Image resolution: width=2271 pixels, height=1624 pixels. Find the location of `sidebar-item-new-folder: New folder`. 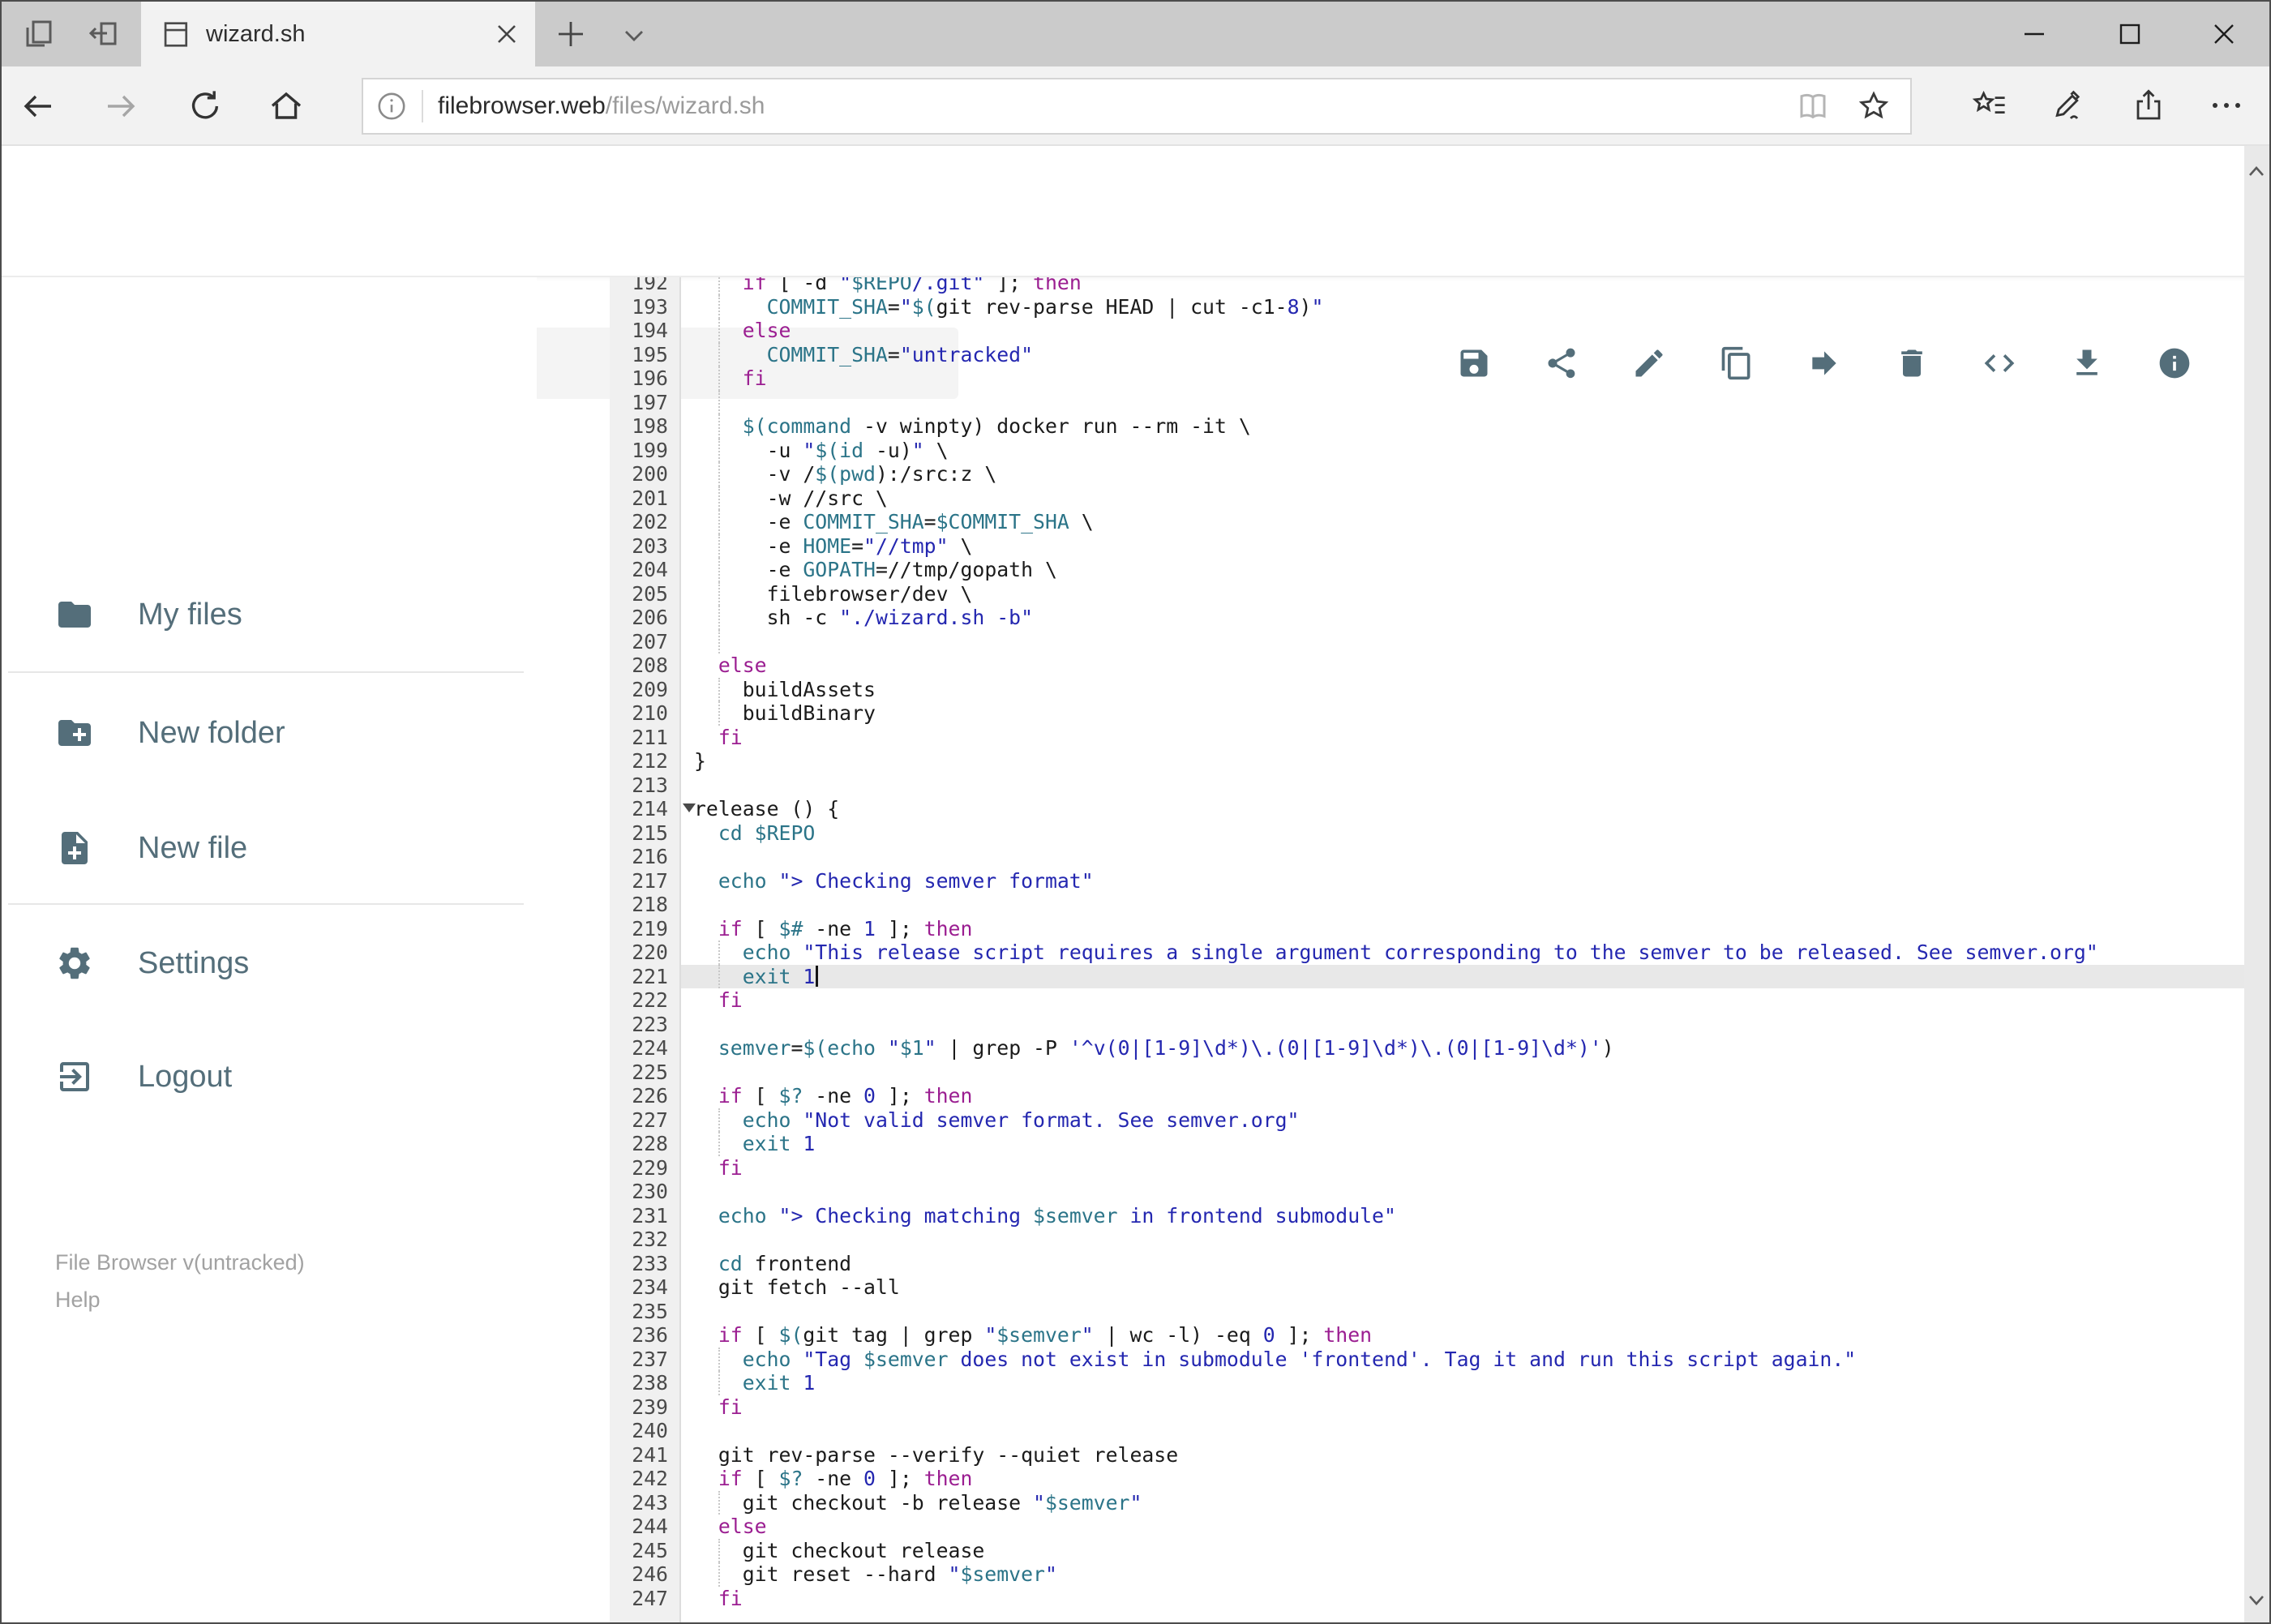

sidebar-item-new-folder: New folder is located at coordinates (170, 733).